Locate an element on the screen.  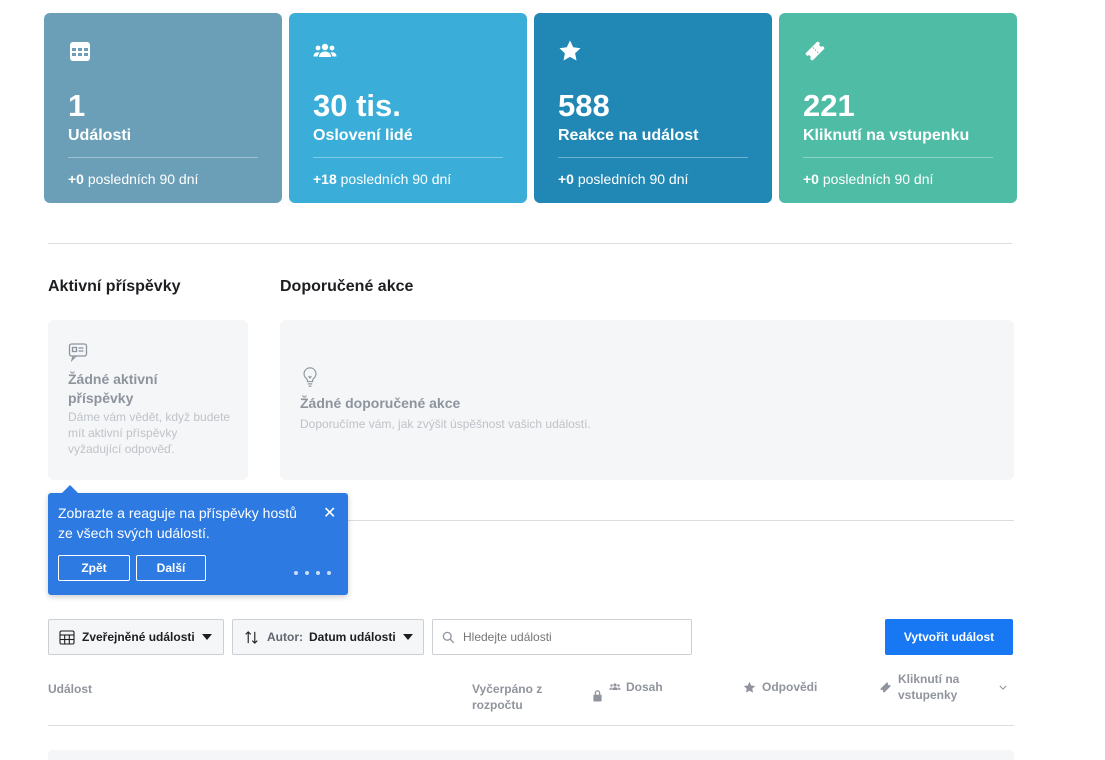
sort-prefix: Autor: is located at coordinates (285, 637).